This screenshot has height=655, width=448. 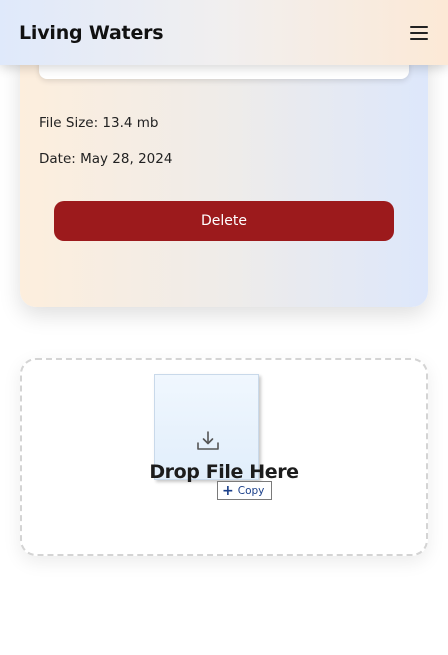 What do you see at coordinates (91, 33) in the screenshot?
I see `brand-title: Living Waters` at bounding box center [91, 33].